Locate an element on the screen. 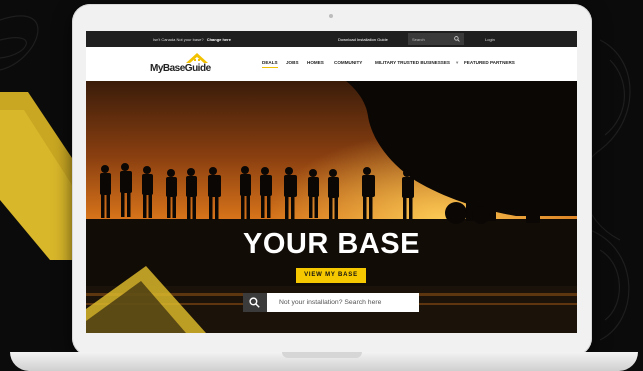 The width and height of the screenshot is (643, 371). hero-search-button is located at coordinates (255, 302).